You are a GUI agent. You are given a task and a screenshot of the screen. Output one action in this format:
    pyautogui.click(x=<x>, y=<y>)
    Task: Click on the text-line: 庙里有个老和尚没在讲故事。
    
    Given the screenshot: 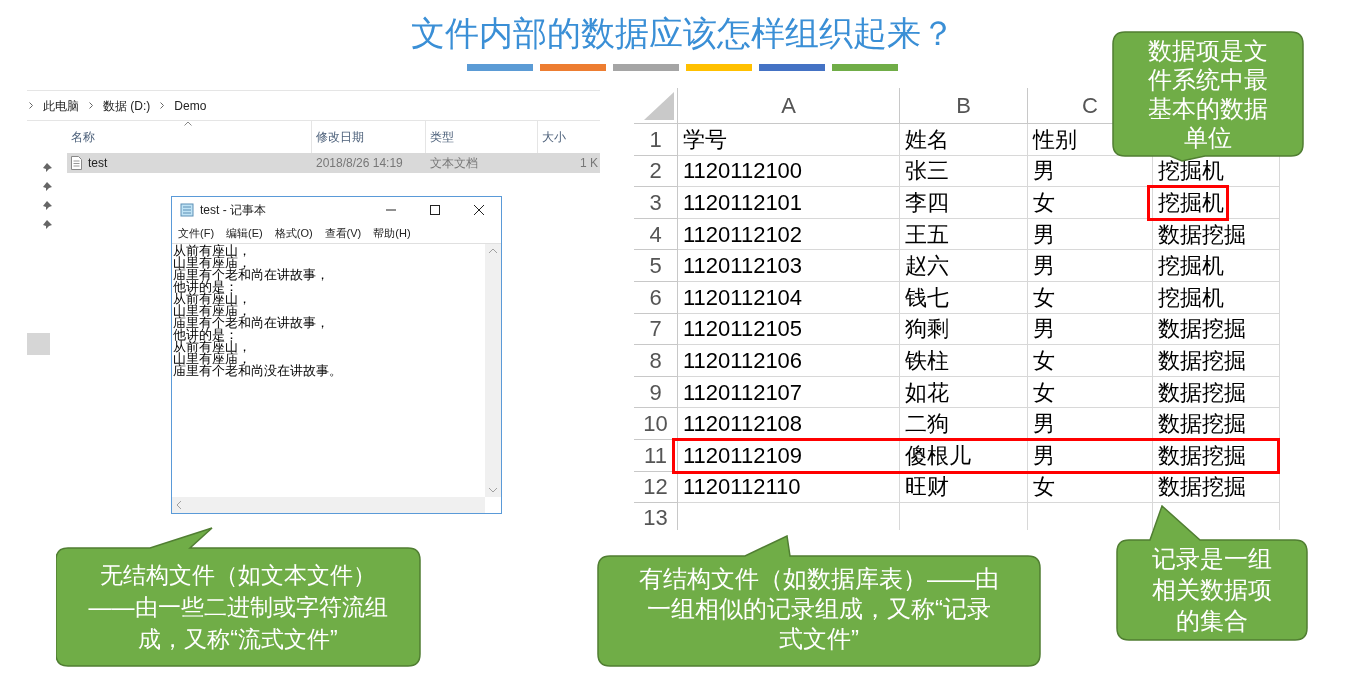 What is the action you would take?
    pyautogui.click(x=258, y=371)
    